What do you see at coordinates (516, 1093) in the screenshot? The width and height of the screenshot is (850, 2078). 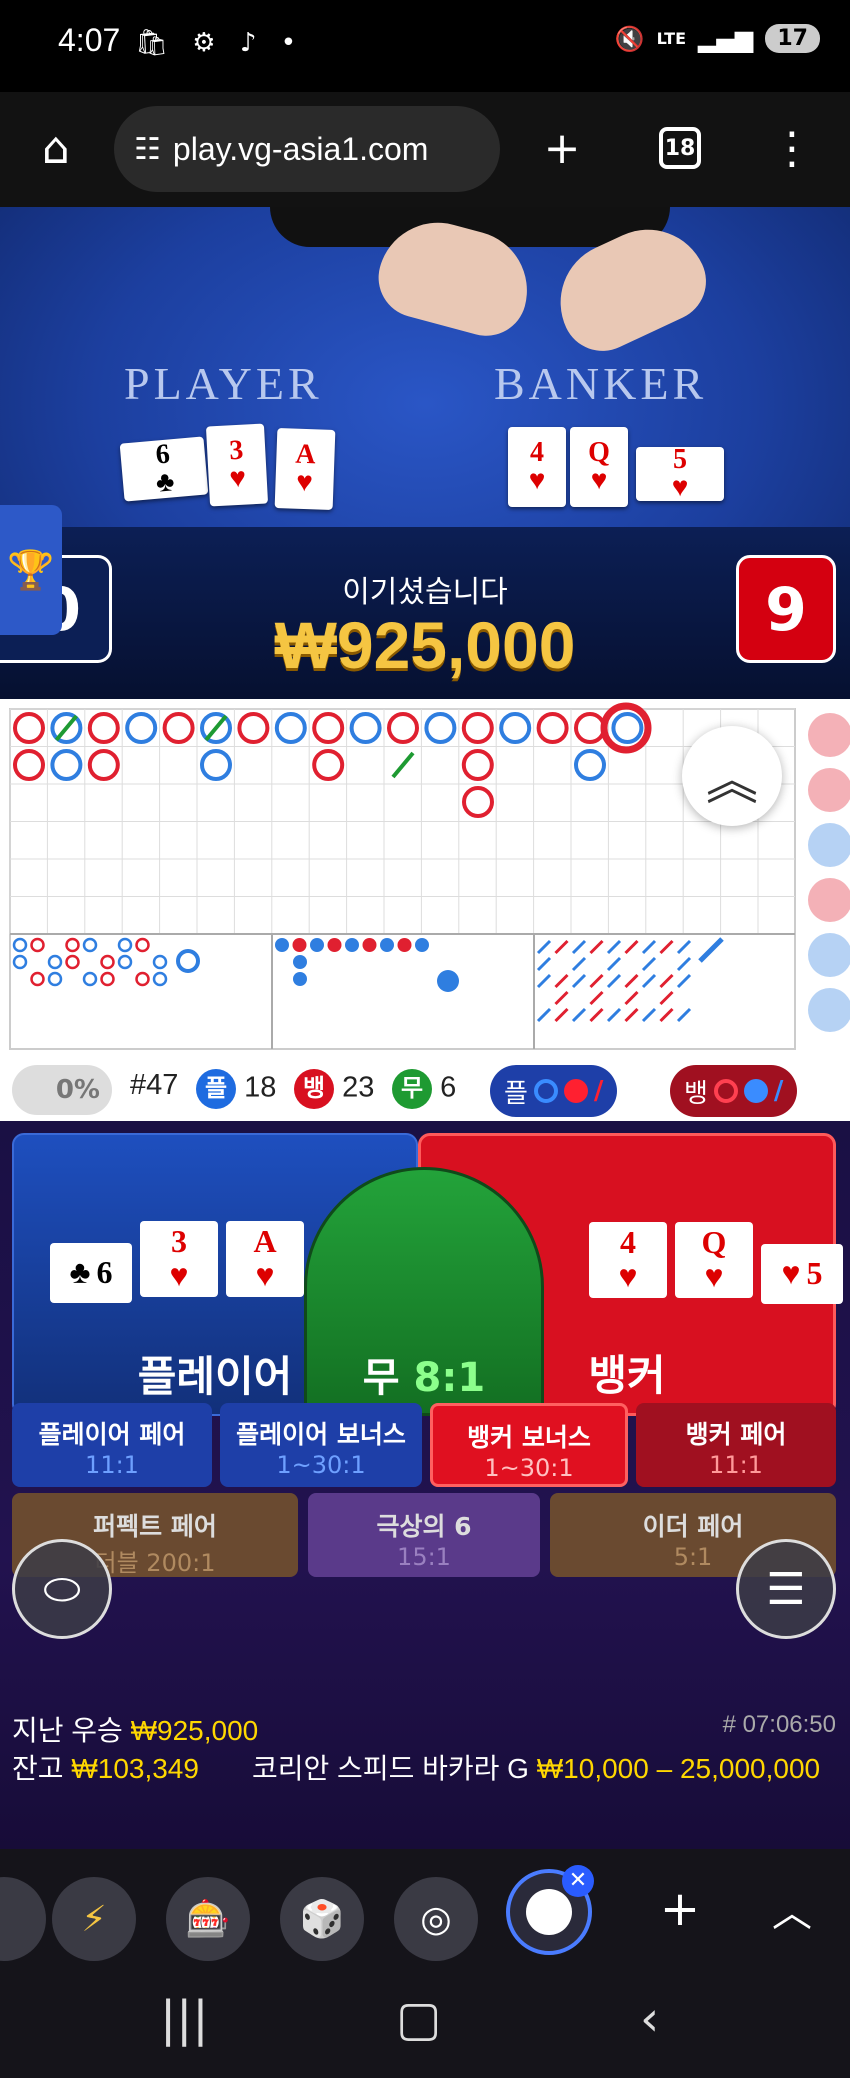 I see `player-predict-label: 플` at bounding box center [516, 1093].